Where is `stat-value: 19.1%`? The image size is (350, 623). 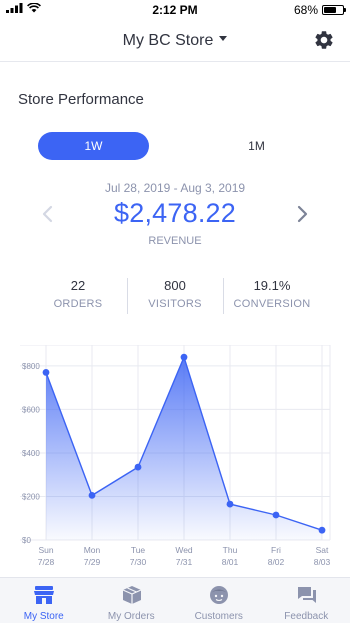
stat-value: 19.1% is located at coordinates (272, 285).